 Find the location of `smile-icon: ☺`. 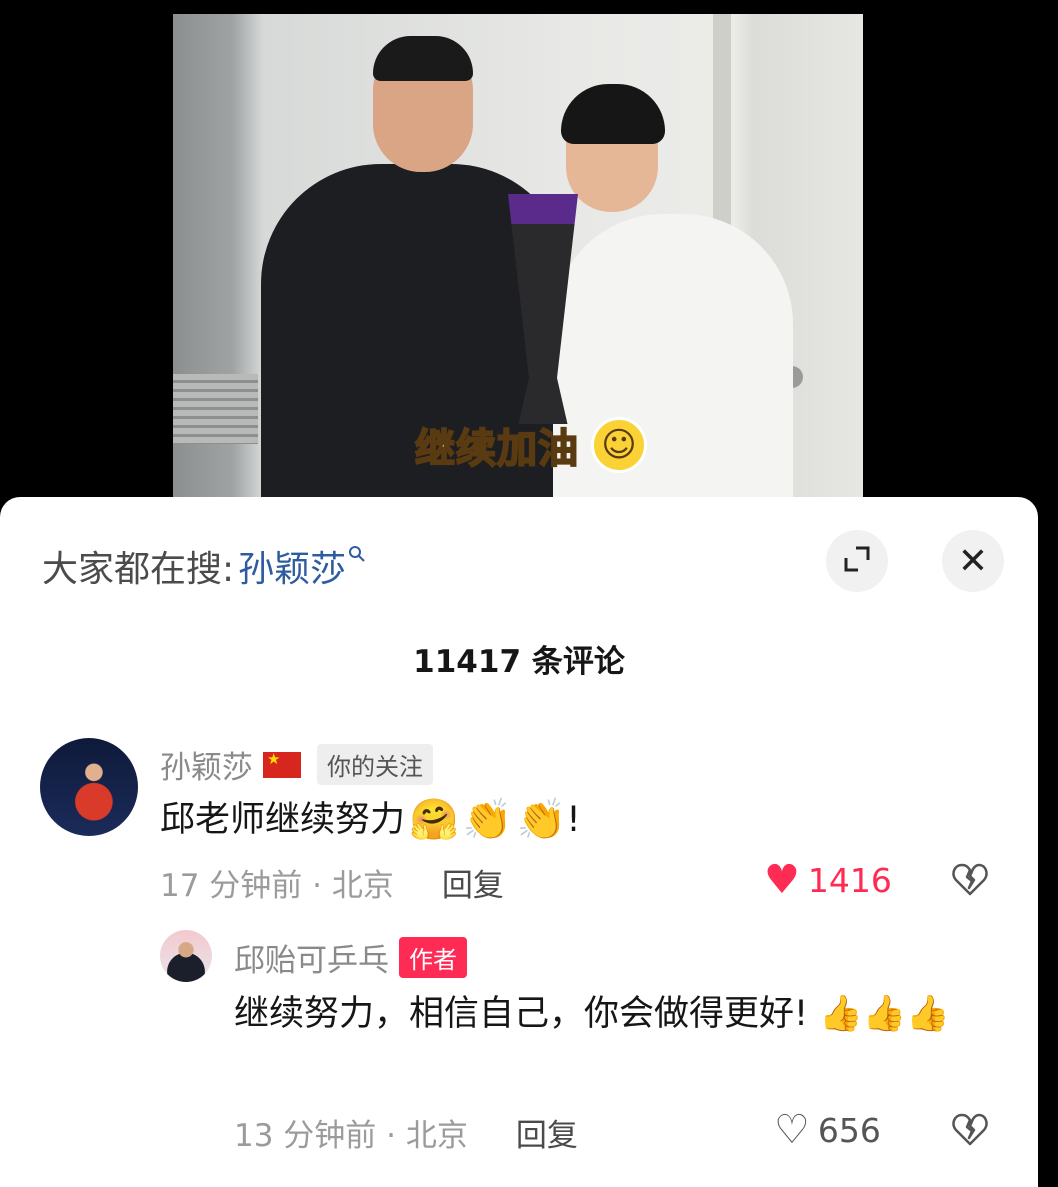

smile-icon: ☺ is located at coordinates (619, 445).